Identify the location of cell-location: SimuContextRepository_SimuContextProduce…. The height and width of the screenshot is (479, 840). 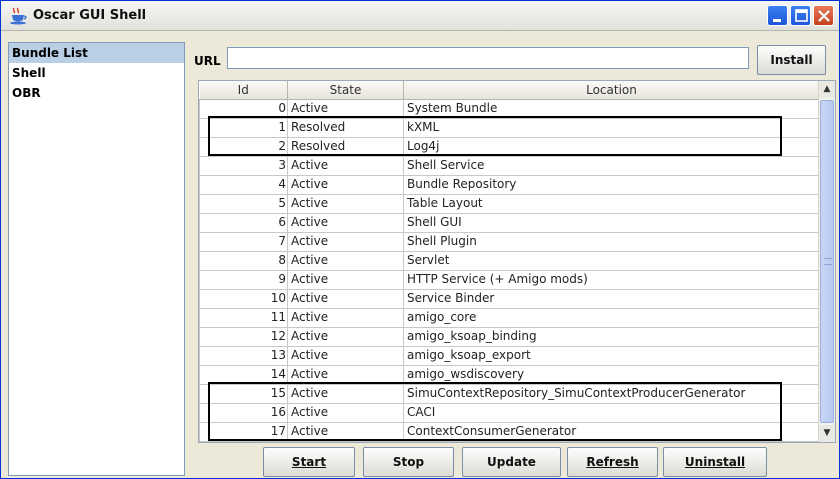
(611, 393).